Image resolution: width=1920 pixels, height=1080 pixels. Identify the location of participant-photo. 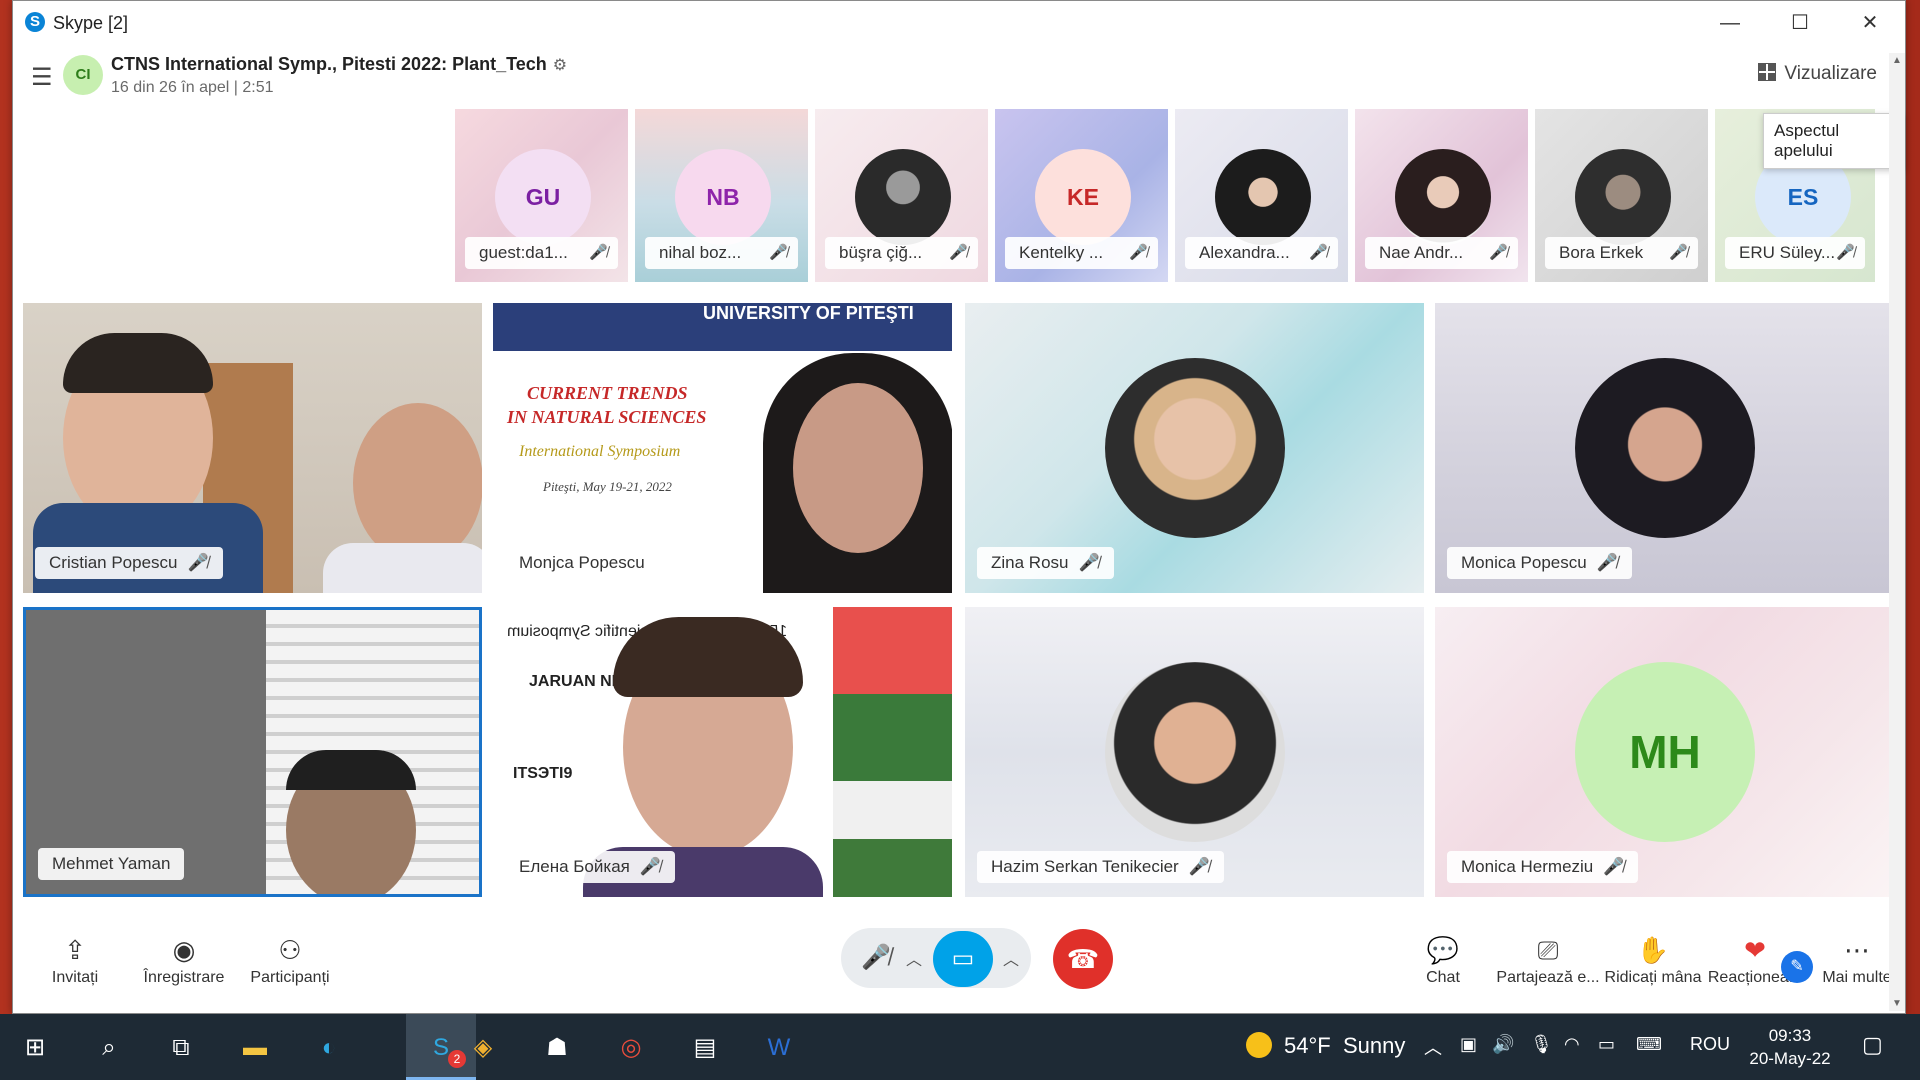
(1665, 448).